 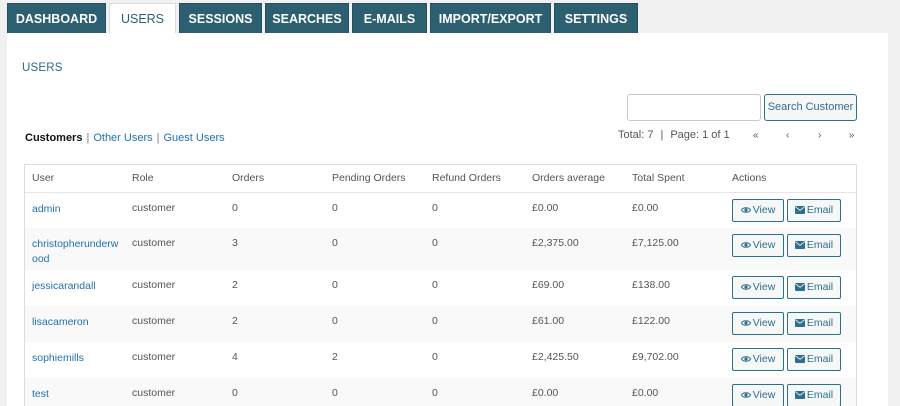 What do you see at coordinates (596, 18) in the screenshot?
I see `tab-settings: SETTINGS` at bounding box center [596, 18].